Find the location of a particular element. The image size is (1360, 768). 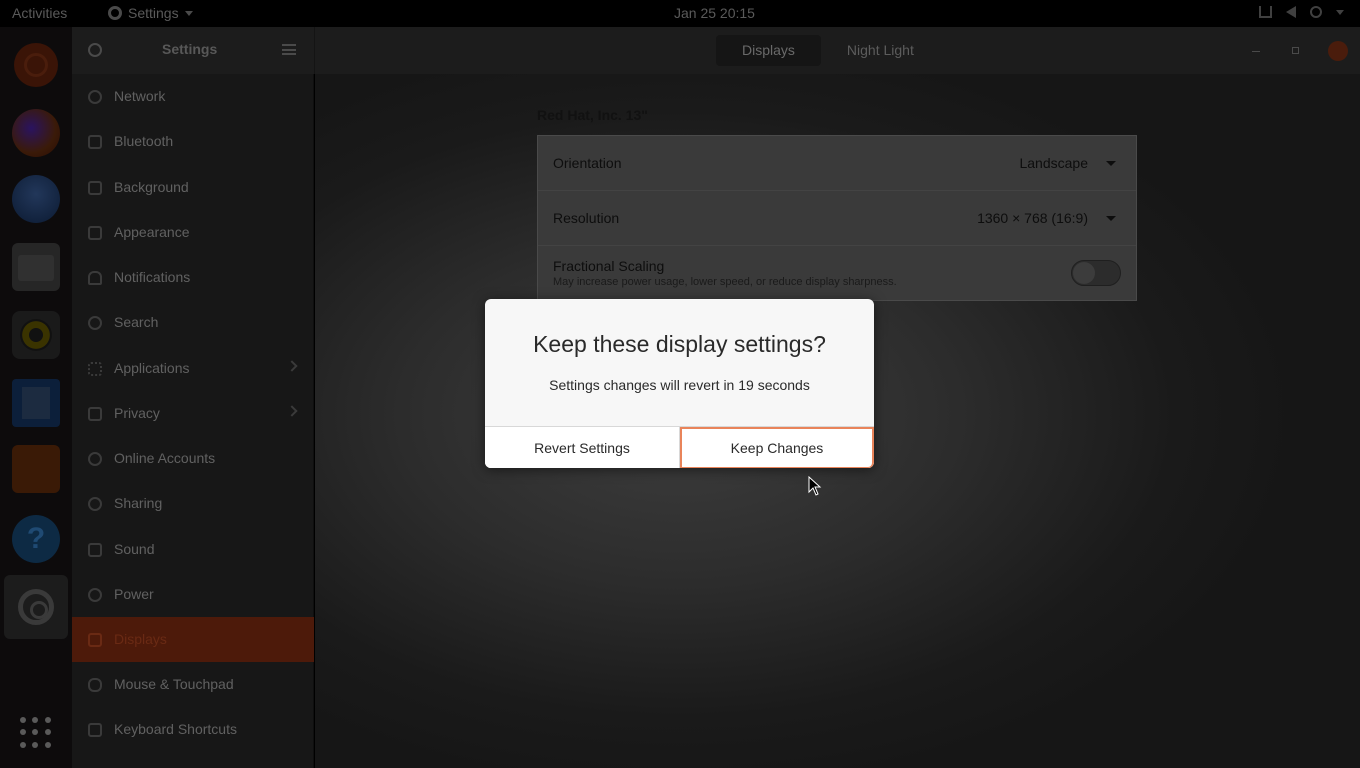

header-title: Settings is located at coordinates (190, 49).